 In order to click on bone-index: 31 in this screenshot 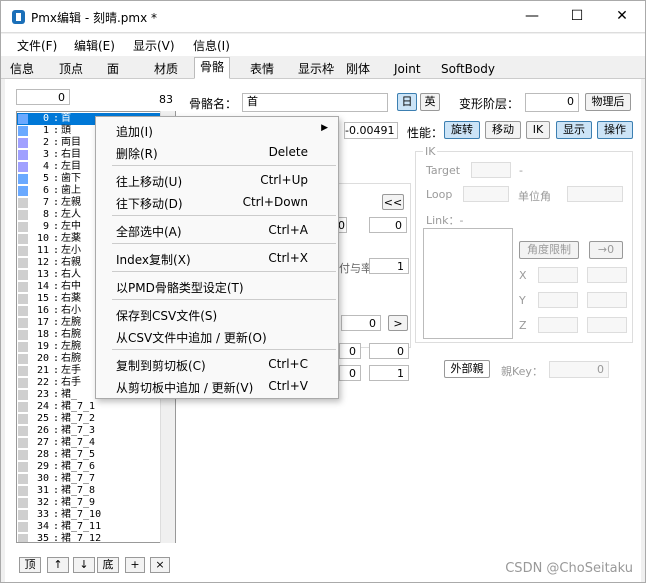, I will do `click(42, 490)`.